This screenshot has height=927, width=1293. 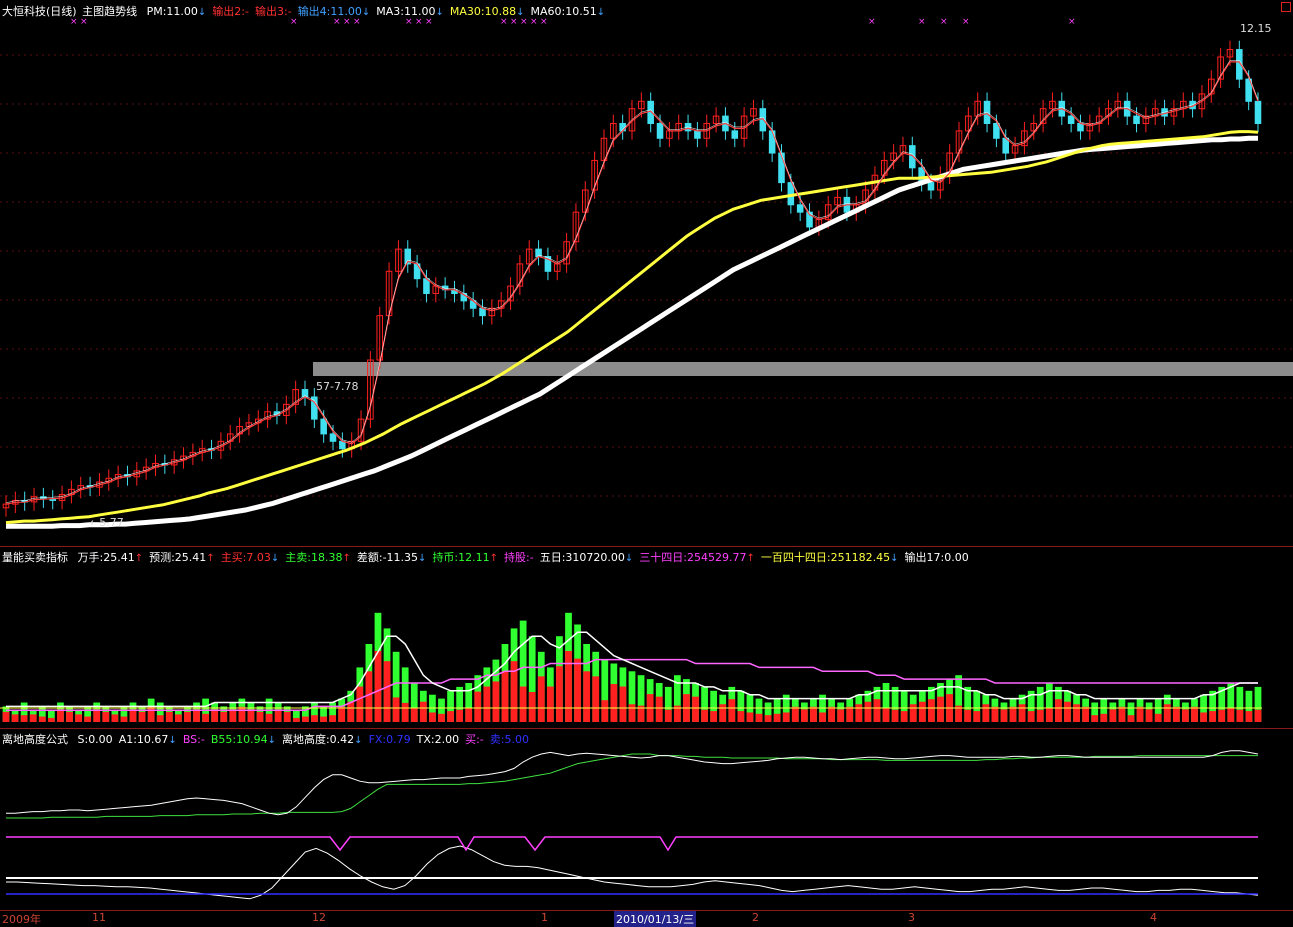 I want to click on volume-item-text: 预测:25.41, so click(x=178, y=557).